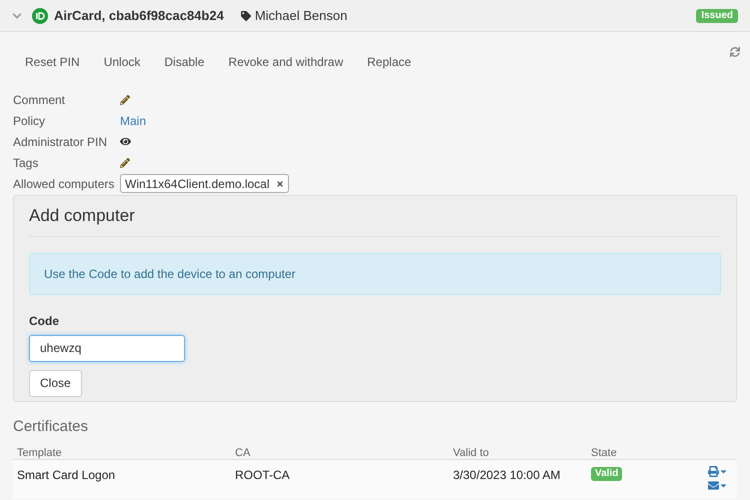 The height and width of the screenshot is (500, 750). I want to click on column-header: CA, so click(243, 453).